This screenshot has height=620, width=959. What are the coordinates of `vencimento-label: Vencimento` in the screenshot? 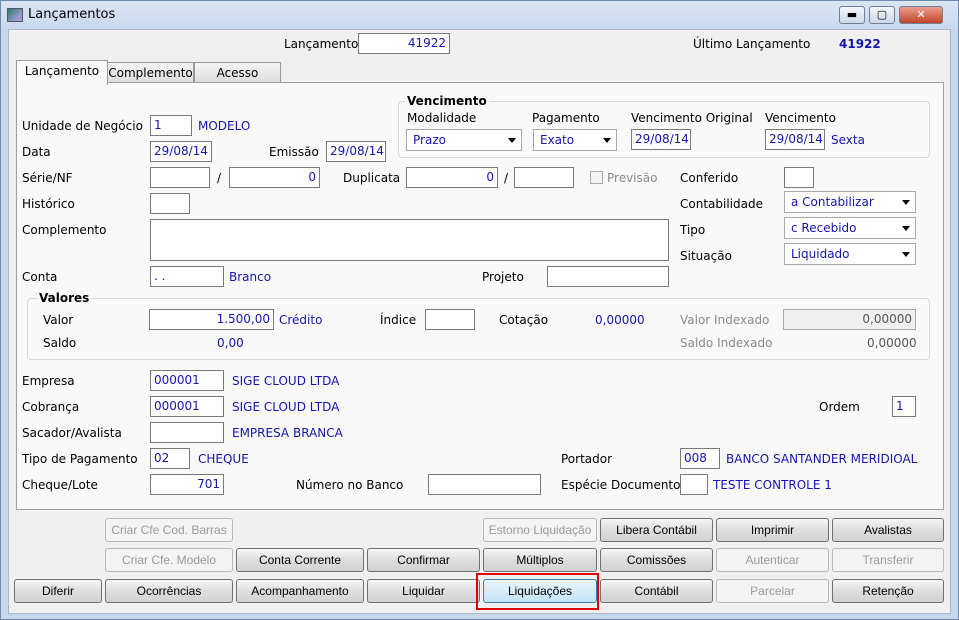 It's located at (800, 118).